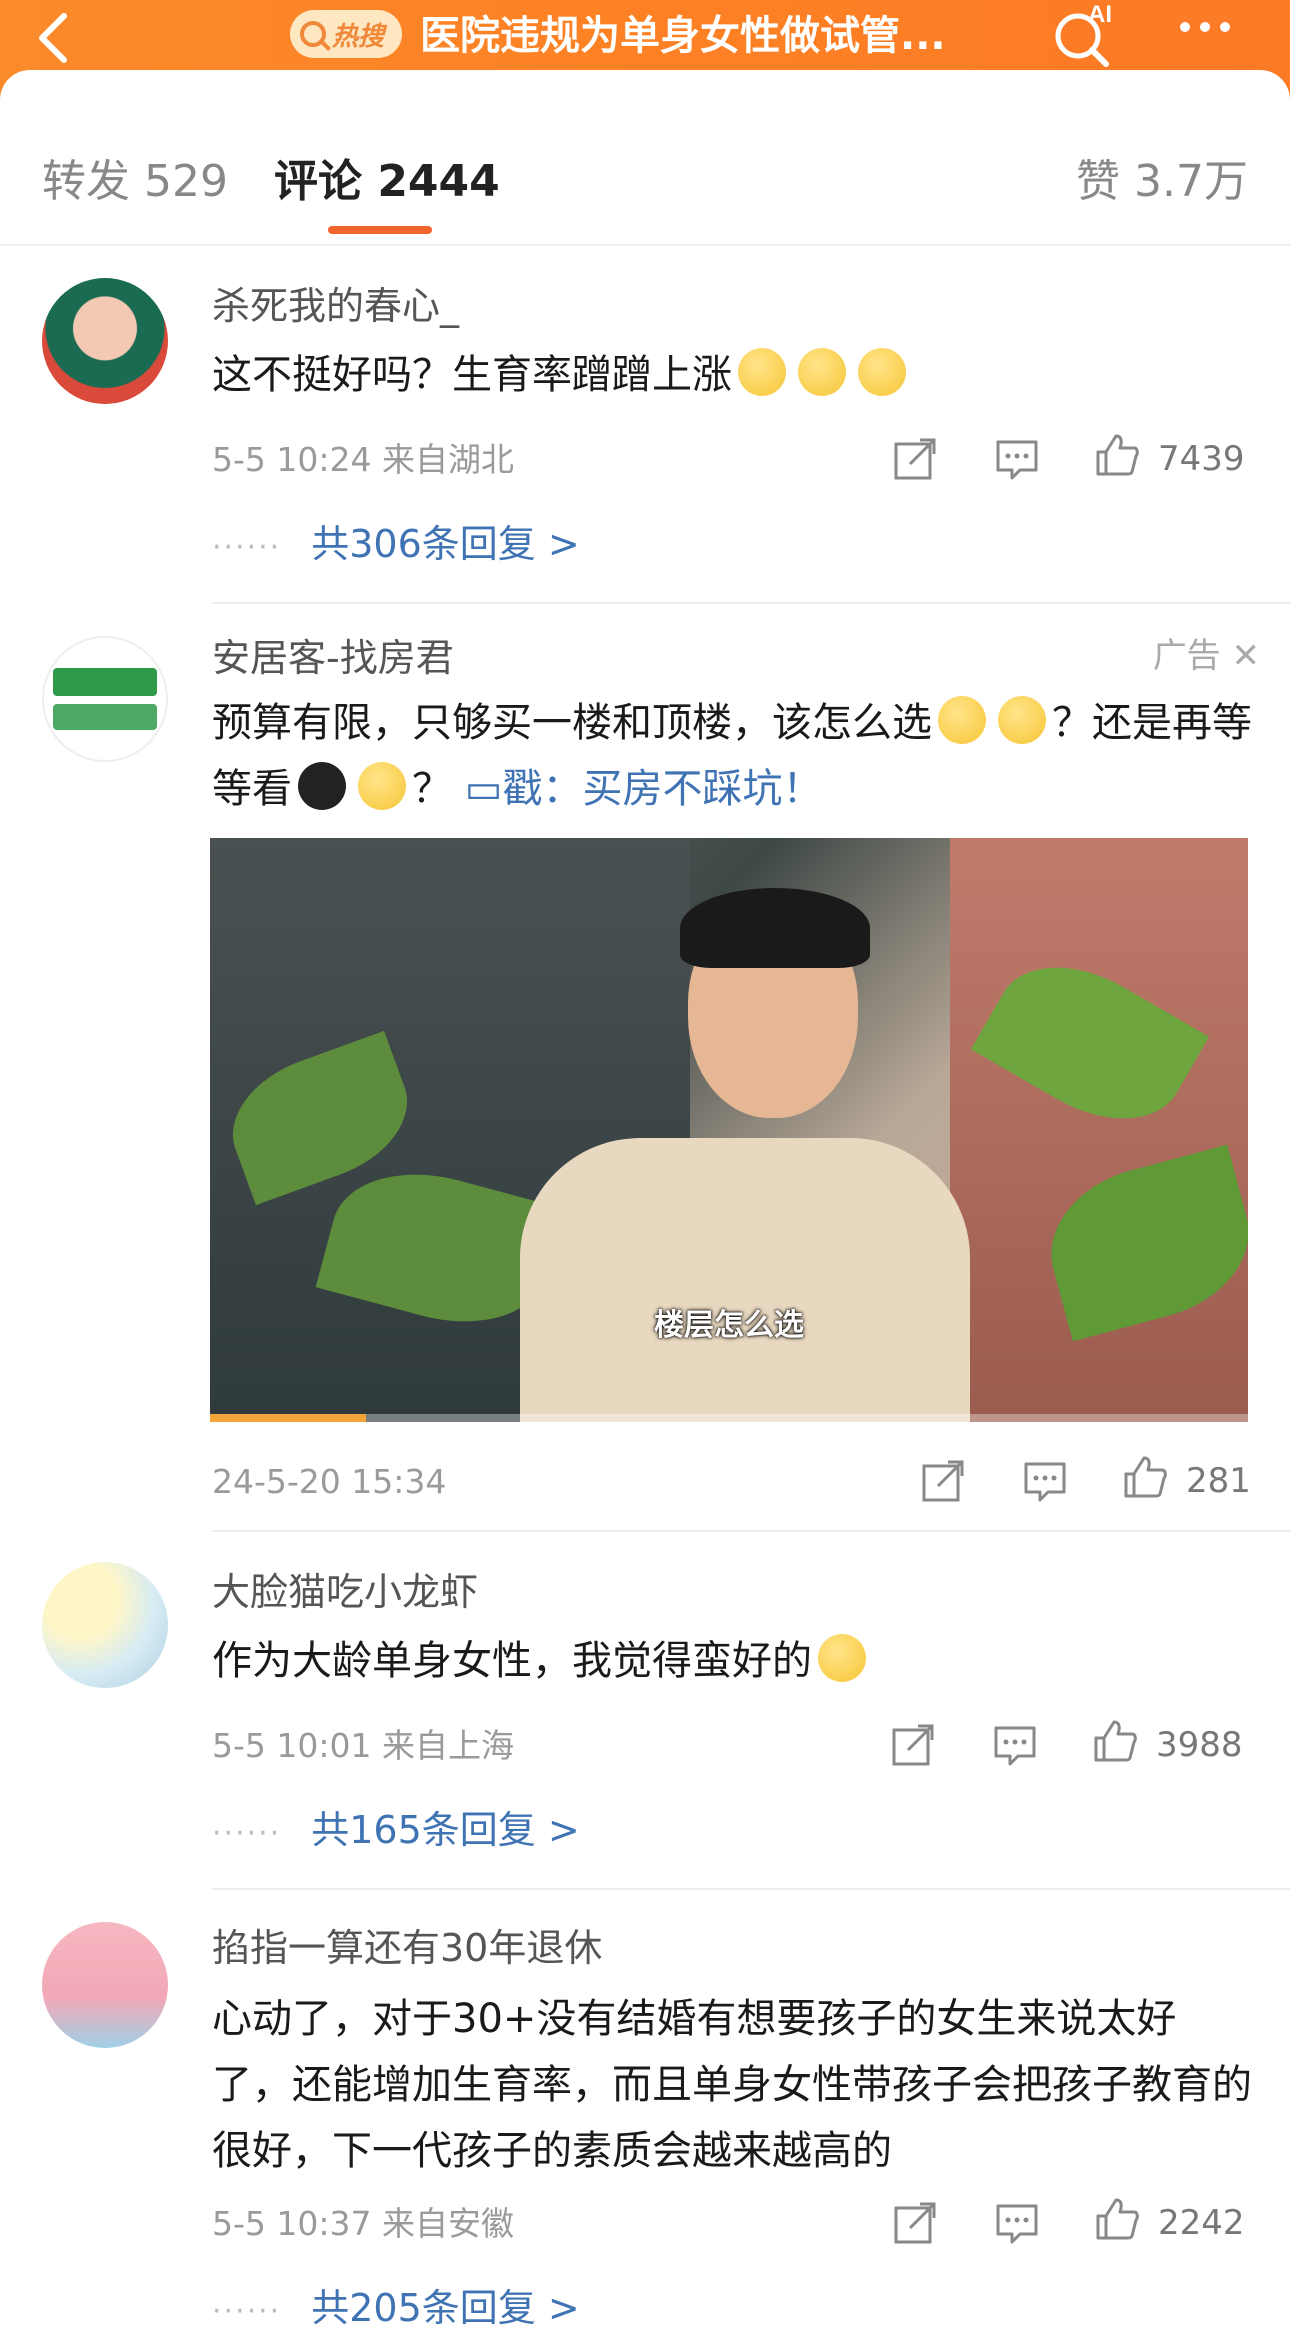 This screenshot has width=1290, height=2349. Describe the element at coordinates (745, 1280) in the screenshot. I see `person-shirt` at that location.